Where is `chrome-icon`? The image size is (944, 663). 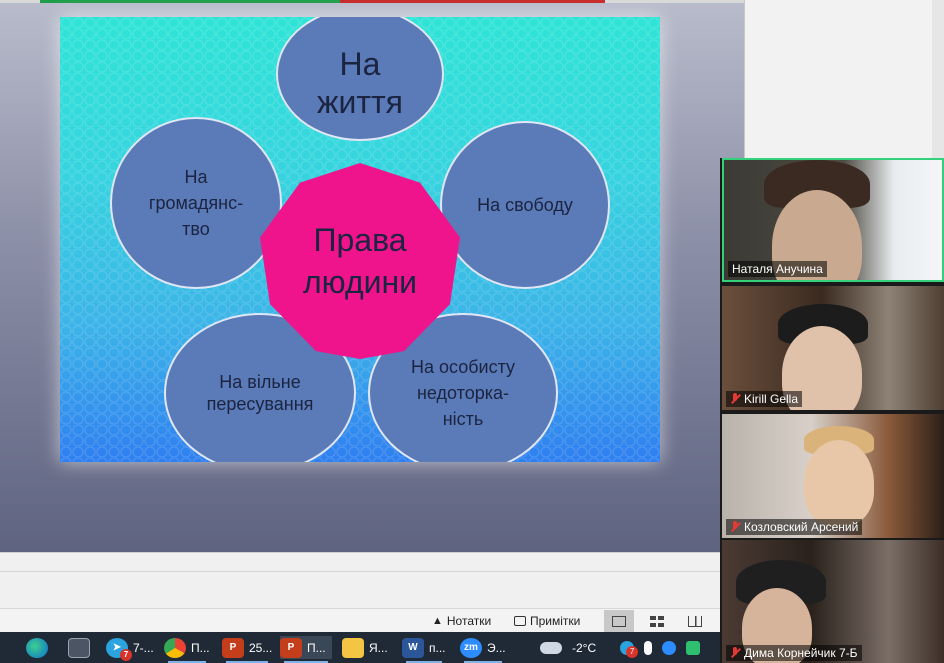
chrome-icon is located at coordinates (175, 647).